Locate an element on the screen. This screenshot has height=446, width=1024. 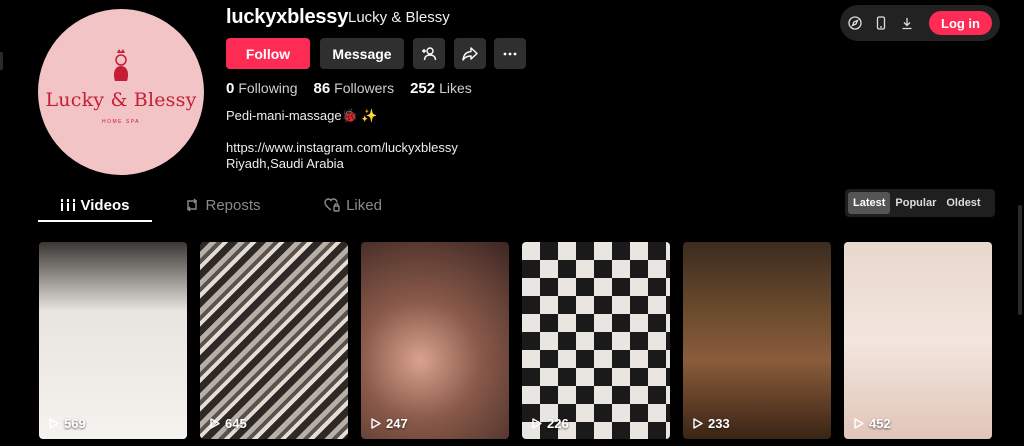
follow-button: Follow is located at coordinates (268, 53).